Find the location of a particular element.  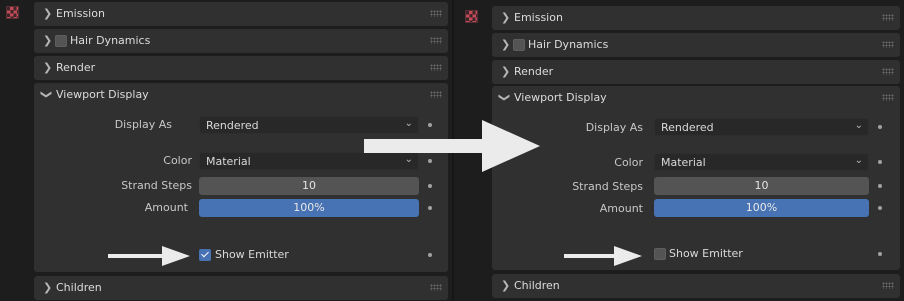

tab-strip is located at coordinates (15, 150).